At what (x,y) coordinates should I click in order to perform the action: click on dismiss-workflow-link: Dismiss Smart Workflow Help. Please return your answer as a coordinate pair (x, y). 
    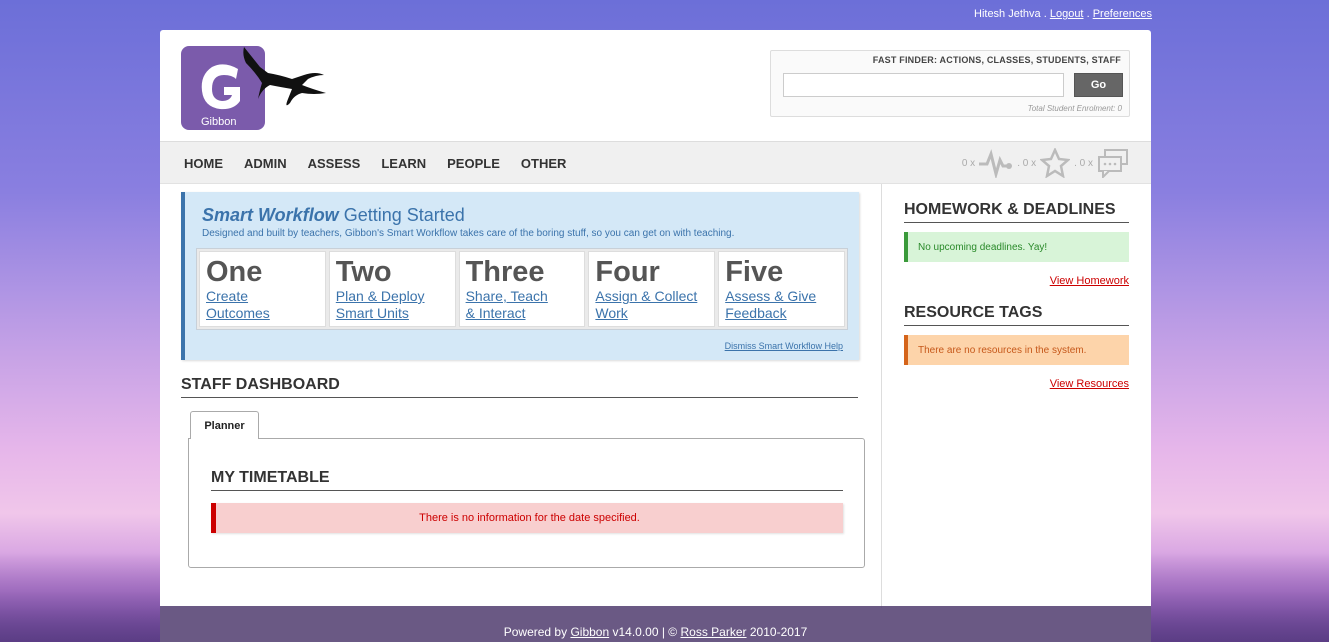
    Looking at the image, I should click on (784, 346).